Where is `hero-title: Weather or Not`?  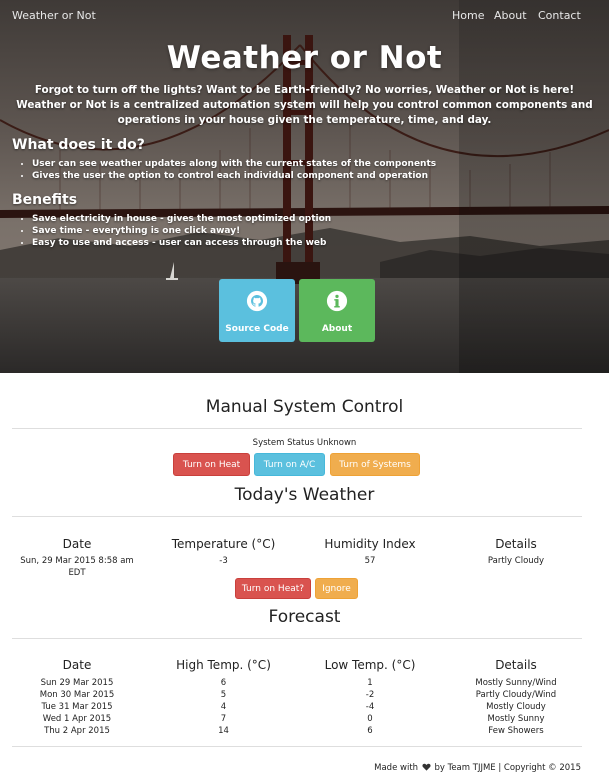 hero-title: Weather or Not is located at coordinates (304, 58).